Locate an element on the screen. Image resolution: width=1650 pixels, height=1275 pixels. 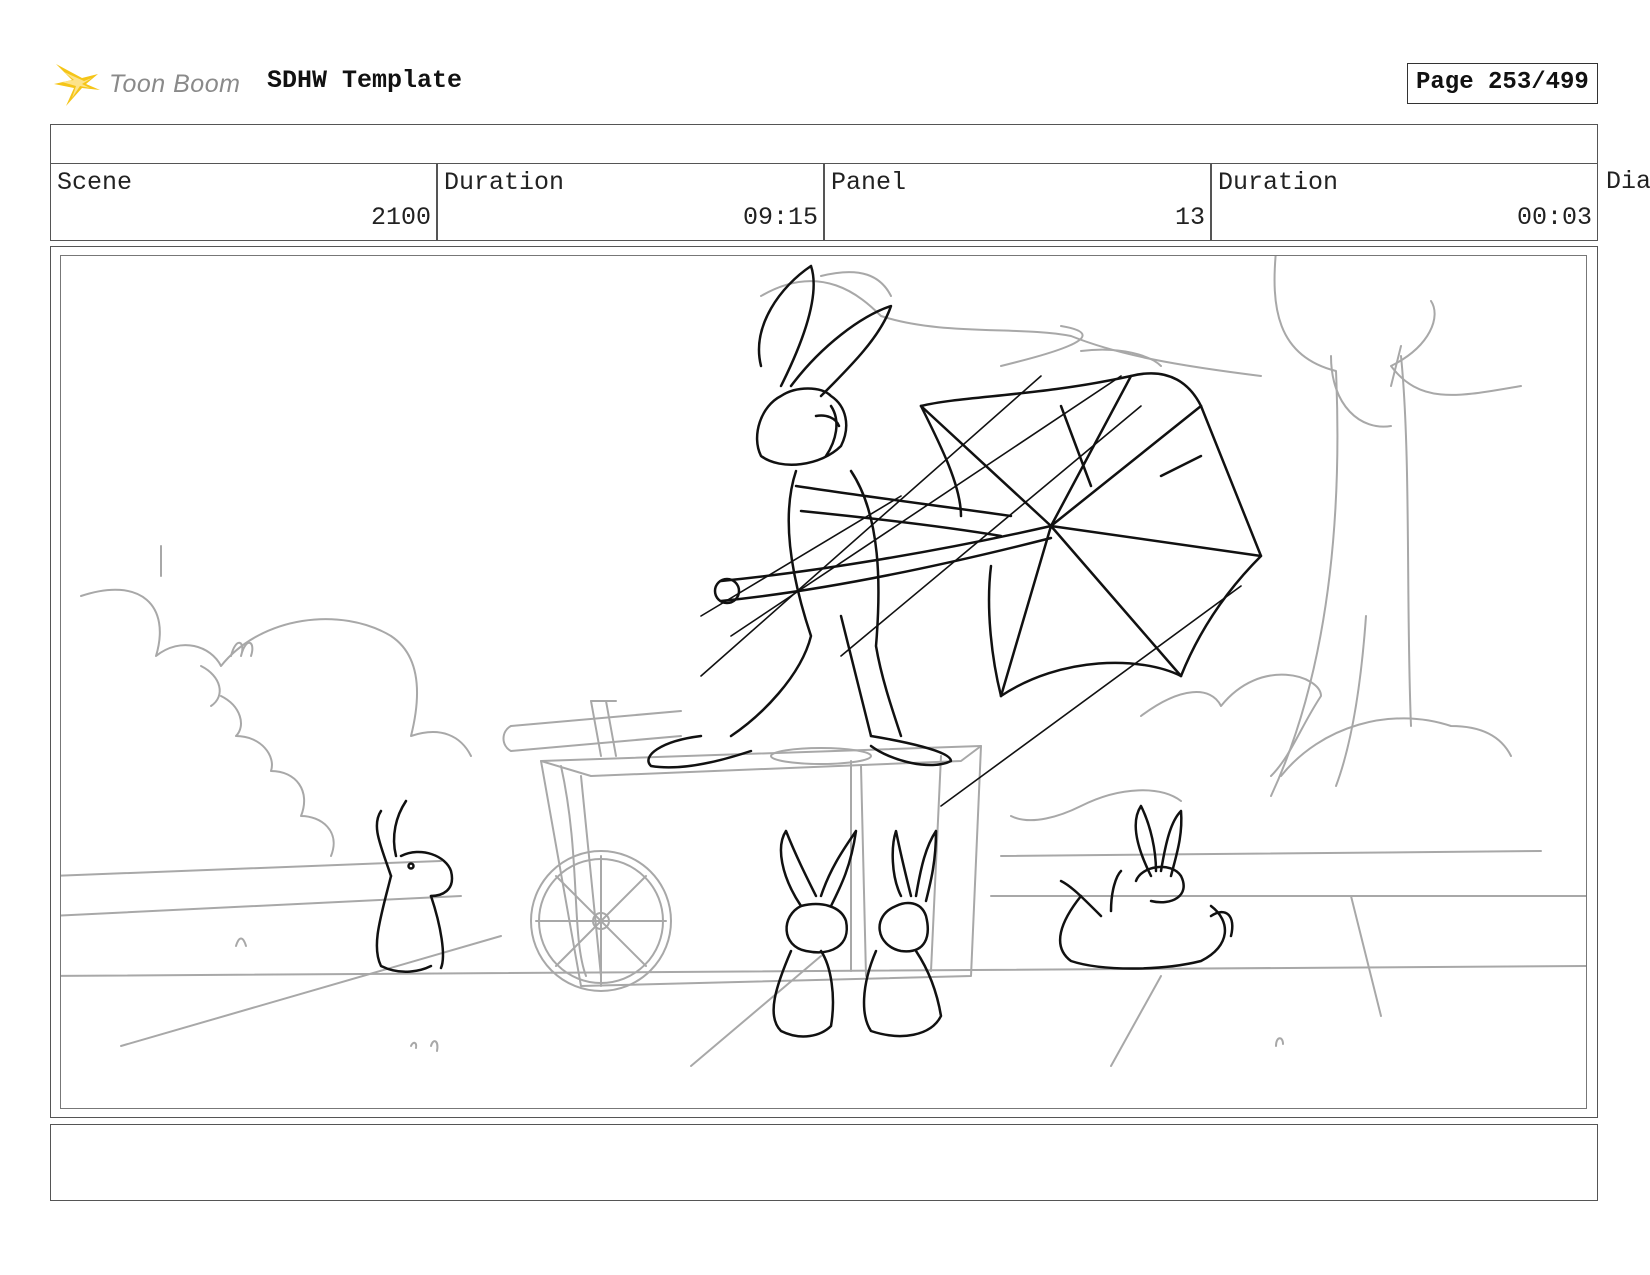
panel-duration-value: 00:03 is located at coordinates (1554, 217).